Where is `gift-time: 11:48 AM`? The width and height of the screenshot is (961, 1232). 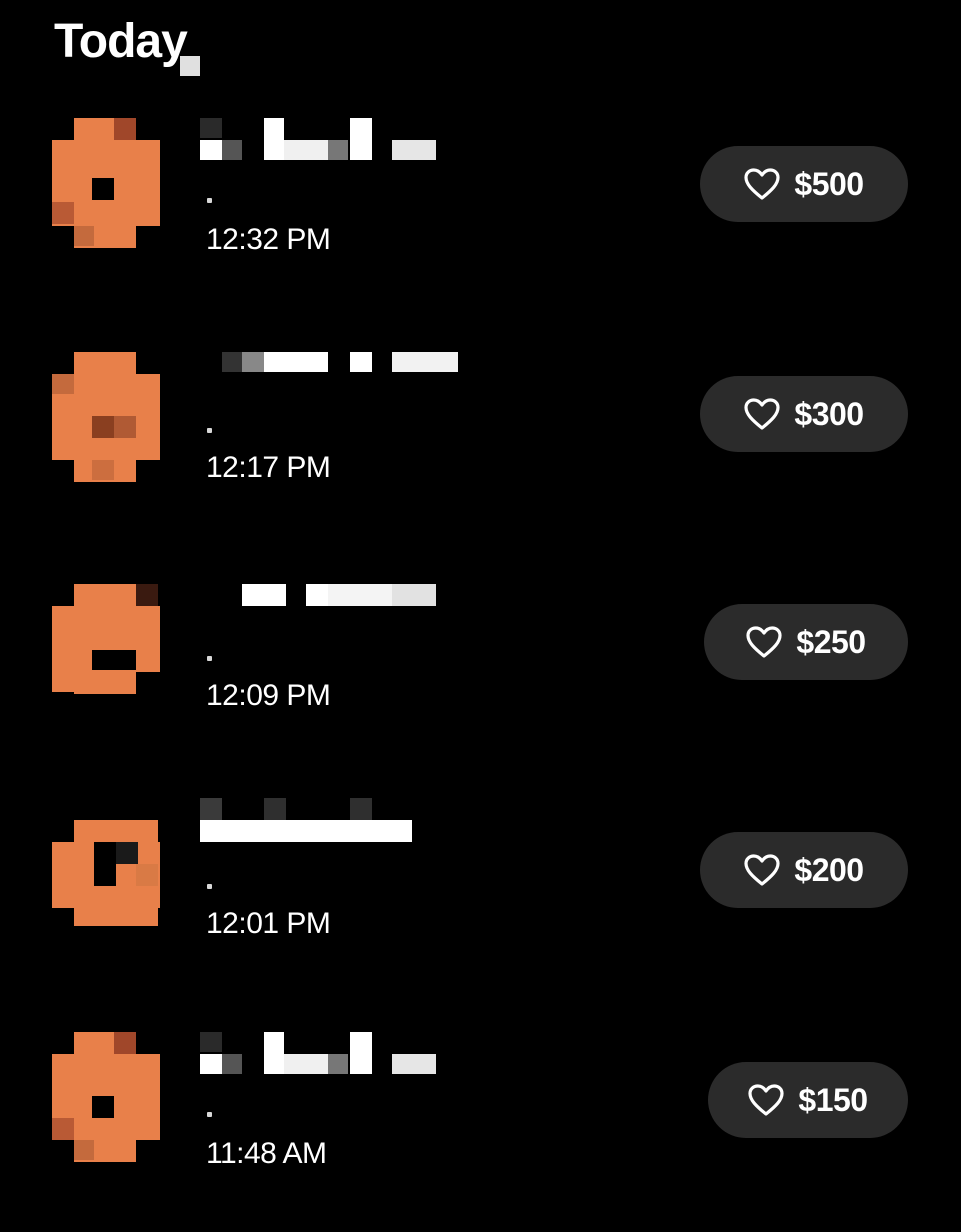 gift-time: 11:48 AM is located at coordinates (266, 1153).